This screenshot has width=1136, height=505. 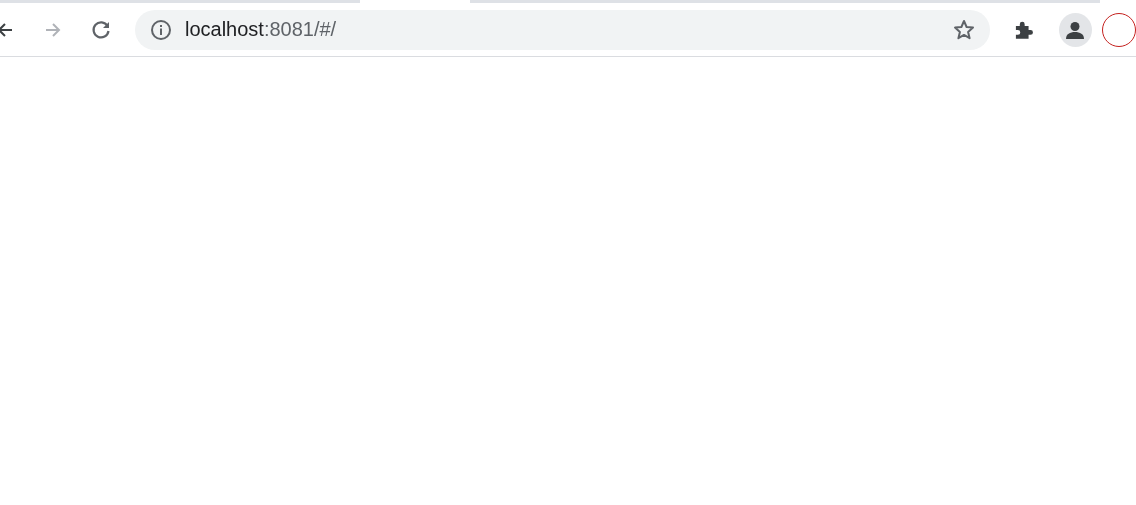 I want to click on star-icon, so click(x=964, y=29).